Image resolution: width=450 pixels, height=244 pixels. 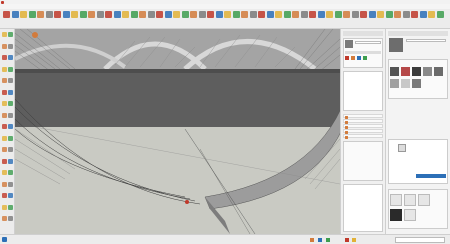 I want to click on iso-view-icon, so click(x=236, y=14).